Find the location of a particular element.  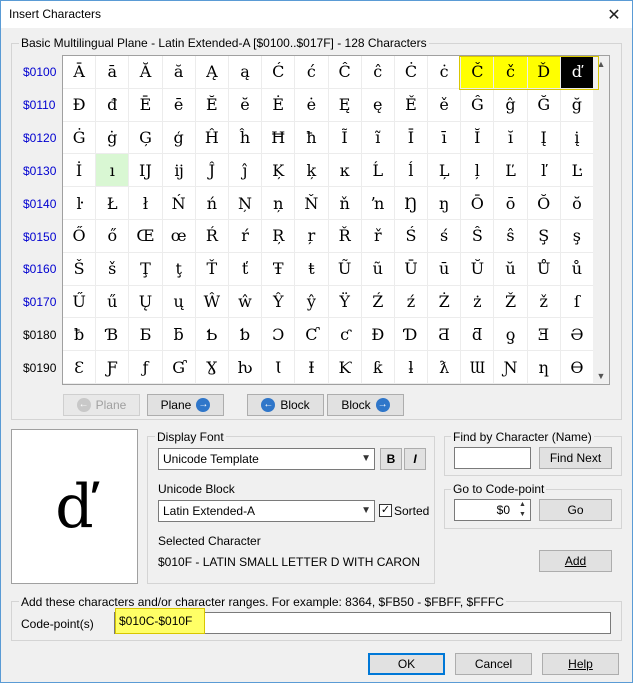

character-cell: ƃ is located at coordinates (179, 335).